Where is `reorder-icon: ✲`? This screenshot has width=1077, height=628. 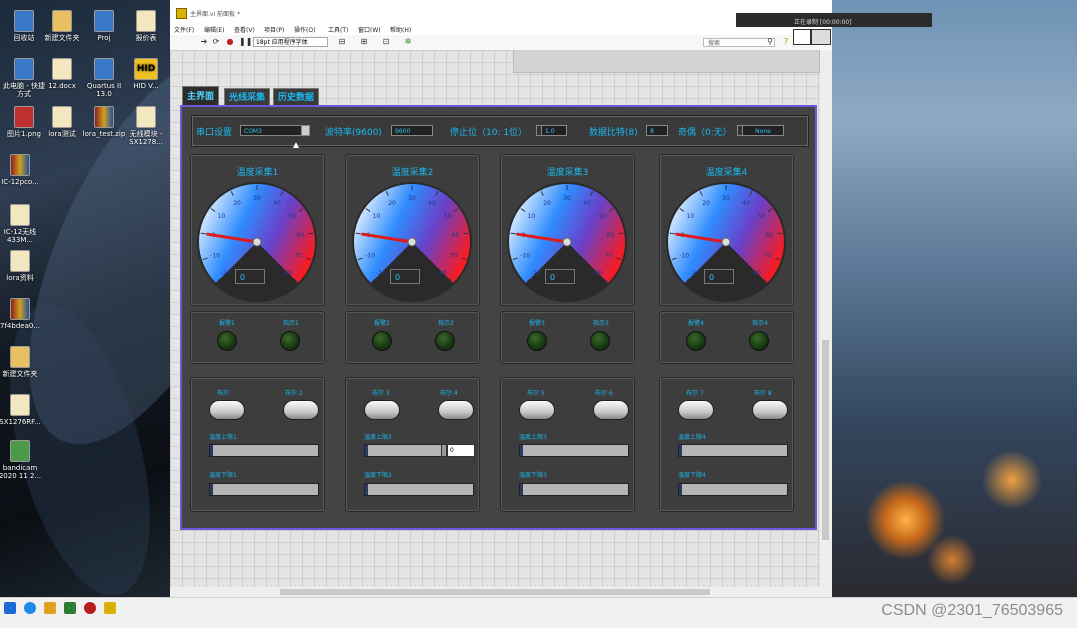
reorder-icon: ✲ is located at coordinates (408, 42).